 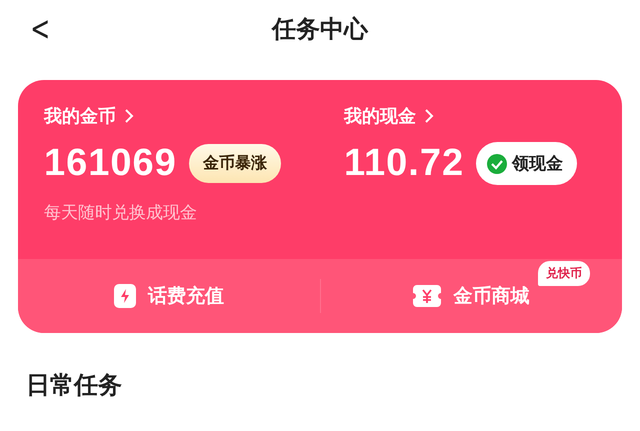 I want to click on coin-boost-button: 金币暴涨, so click(x=234, y=163).